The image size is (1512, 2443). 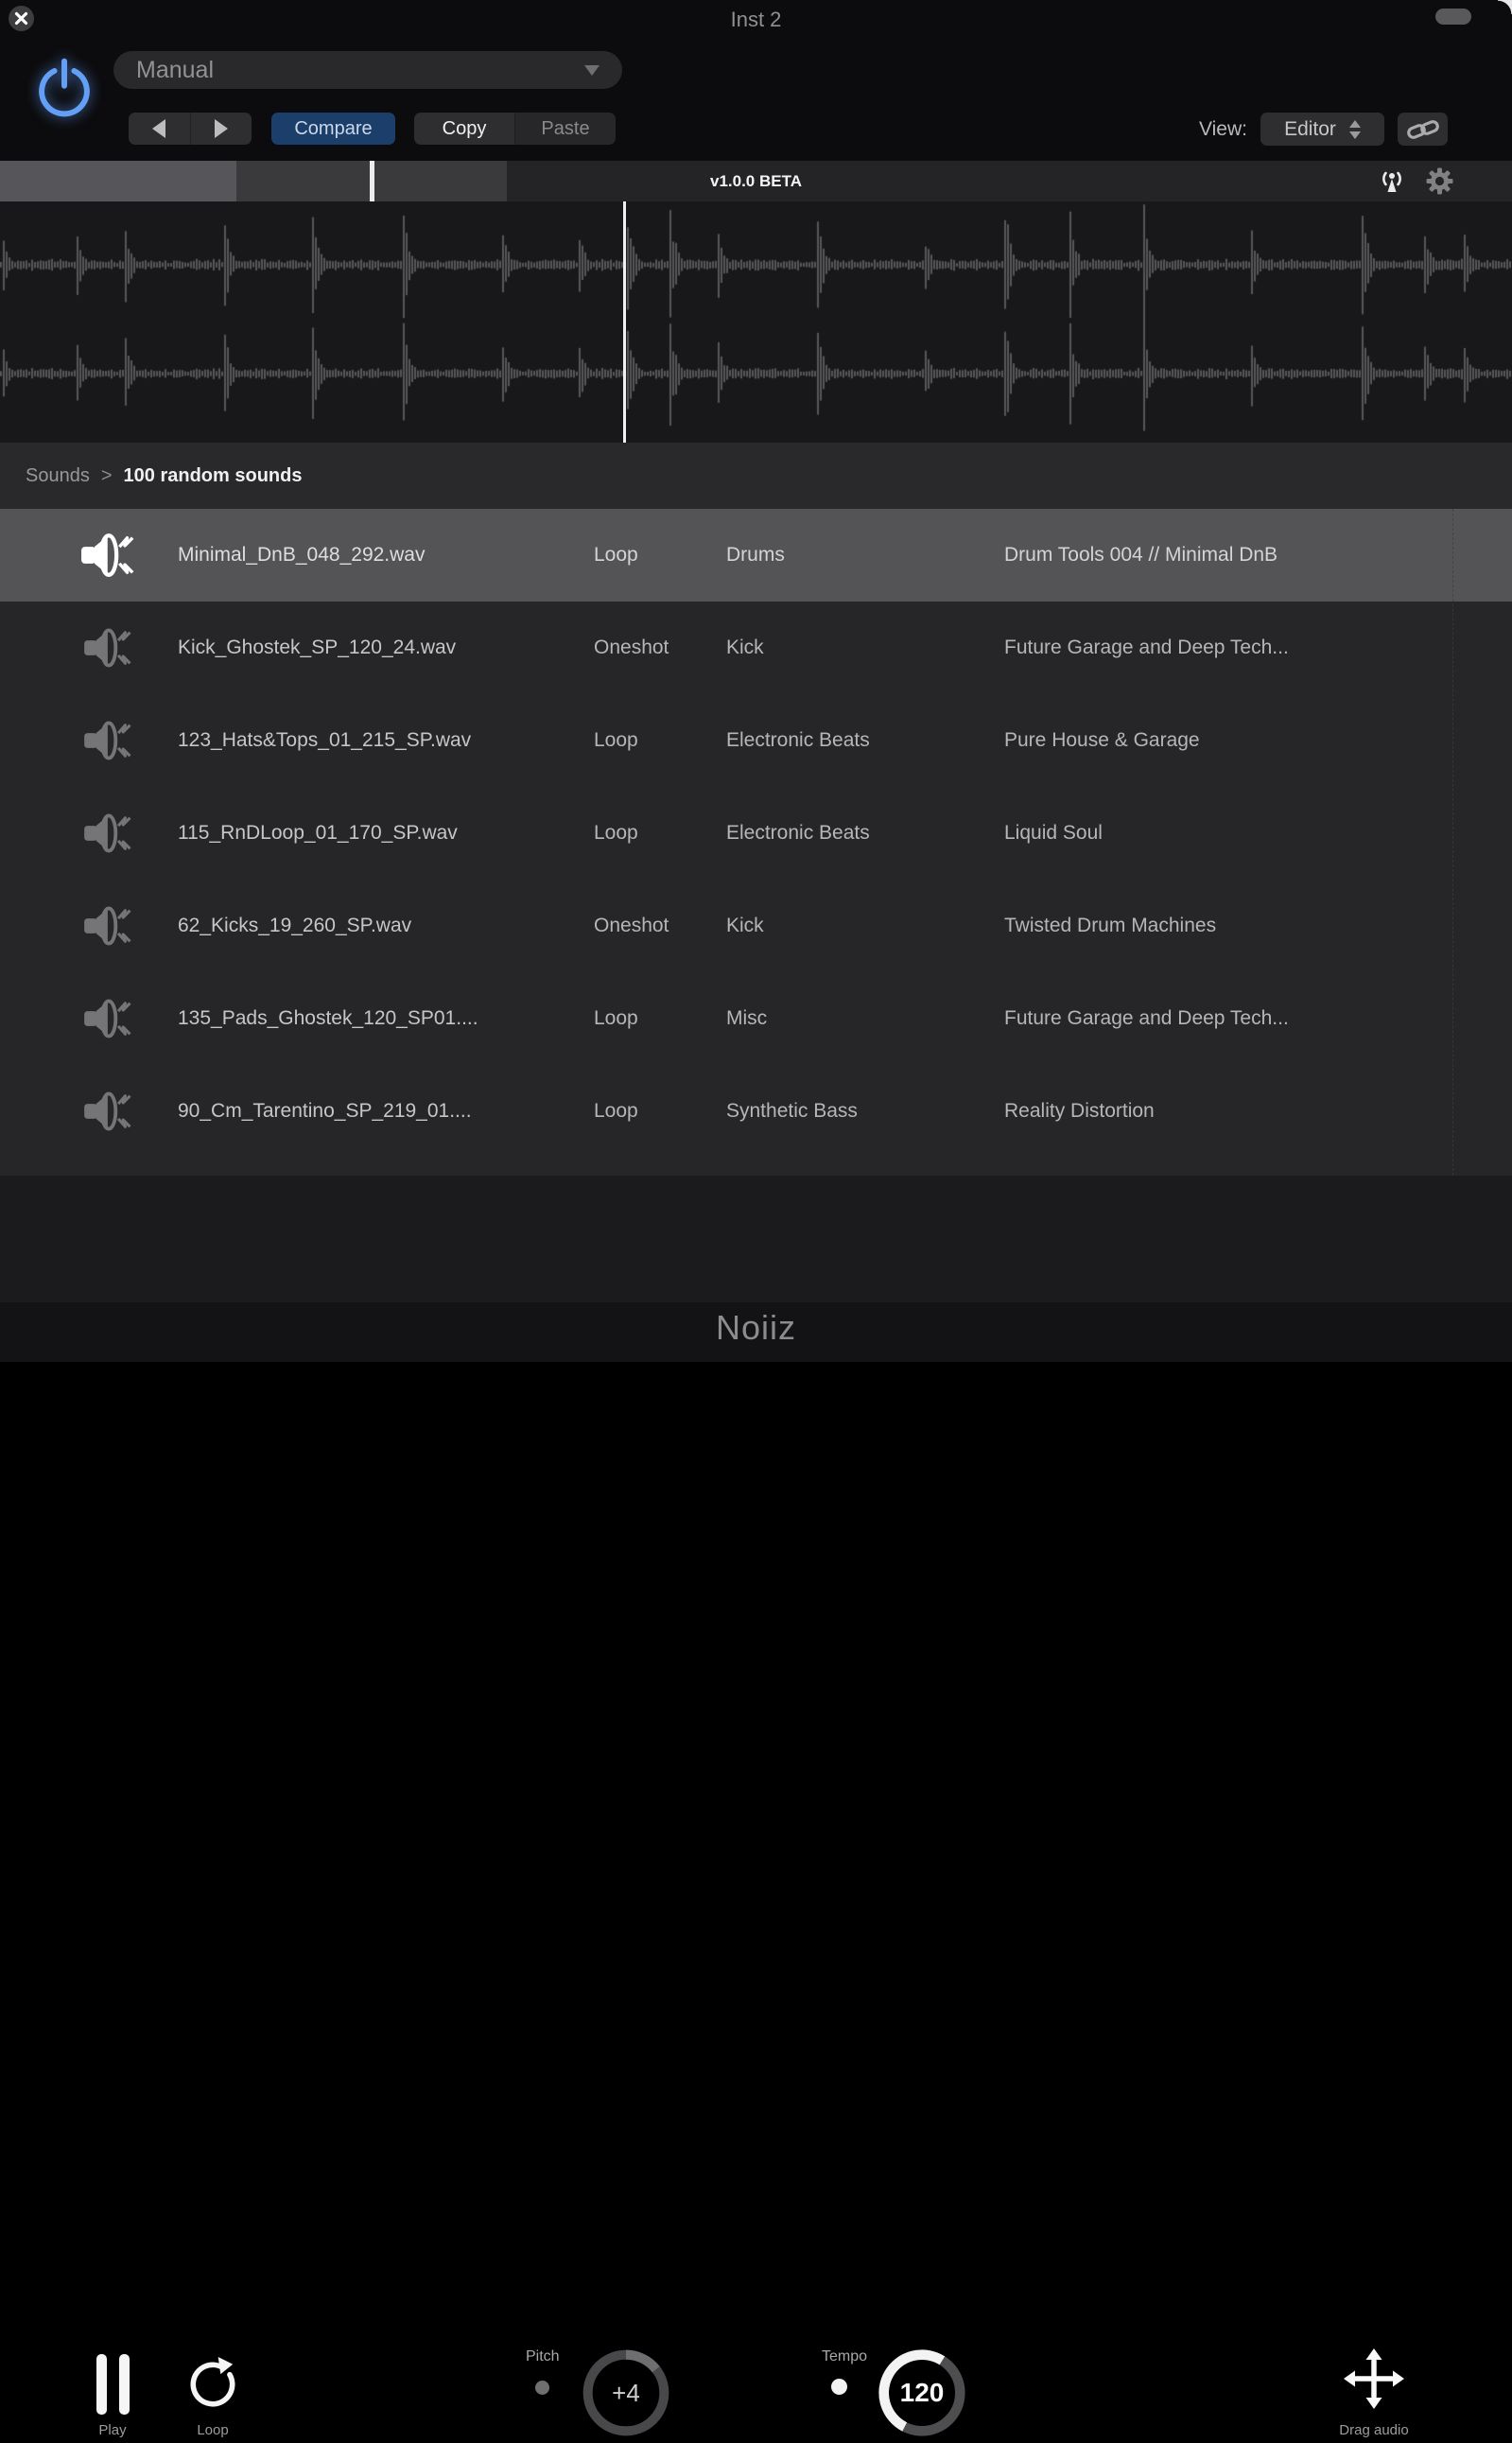 What do you see at coordinates (542, 2388) in the screenshot?
I see `pitch-enable-dot` at bounding box center [542, 2388].